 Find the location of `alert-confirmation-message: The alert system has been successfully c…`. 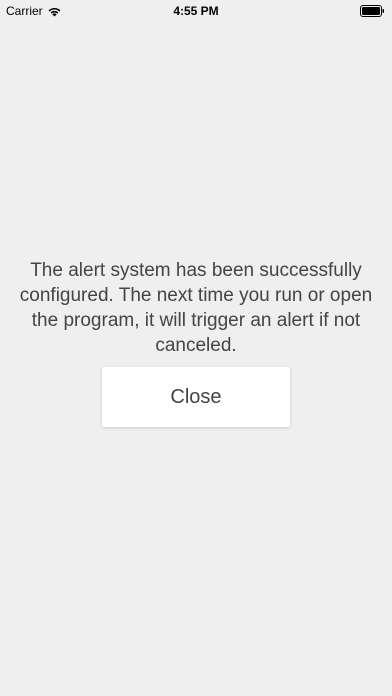

alert-confirmation-message: The alert system has been successfully c… is located at coordinates (196, 308).